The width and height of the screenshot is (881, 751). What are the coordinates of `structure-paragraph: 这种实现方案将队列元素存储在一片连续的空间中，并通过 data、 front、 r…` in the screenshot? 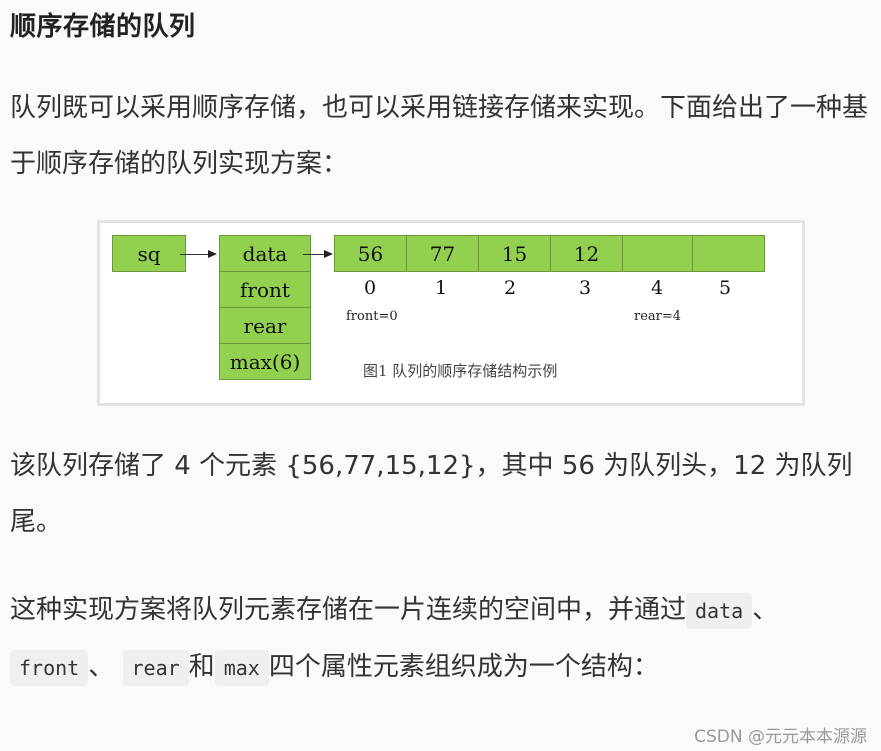 It's located at (445, 639).